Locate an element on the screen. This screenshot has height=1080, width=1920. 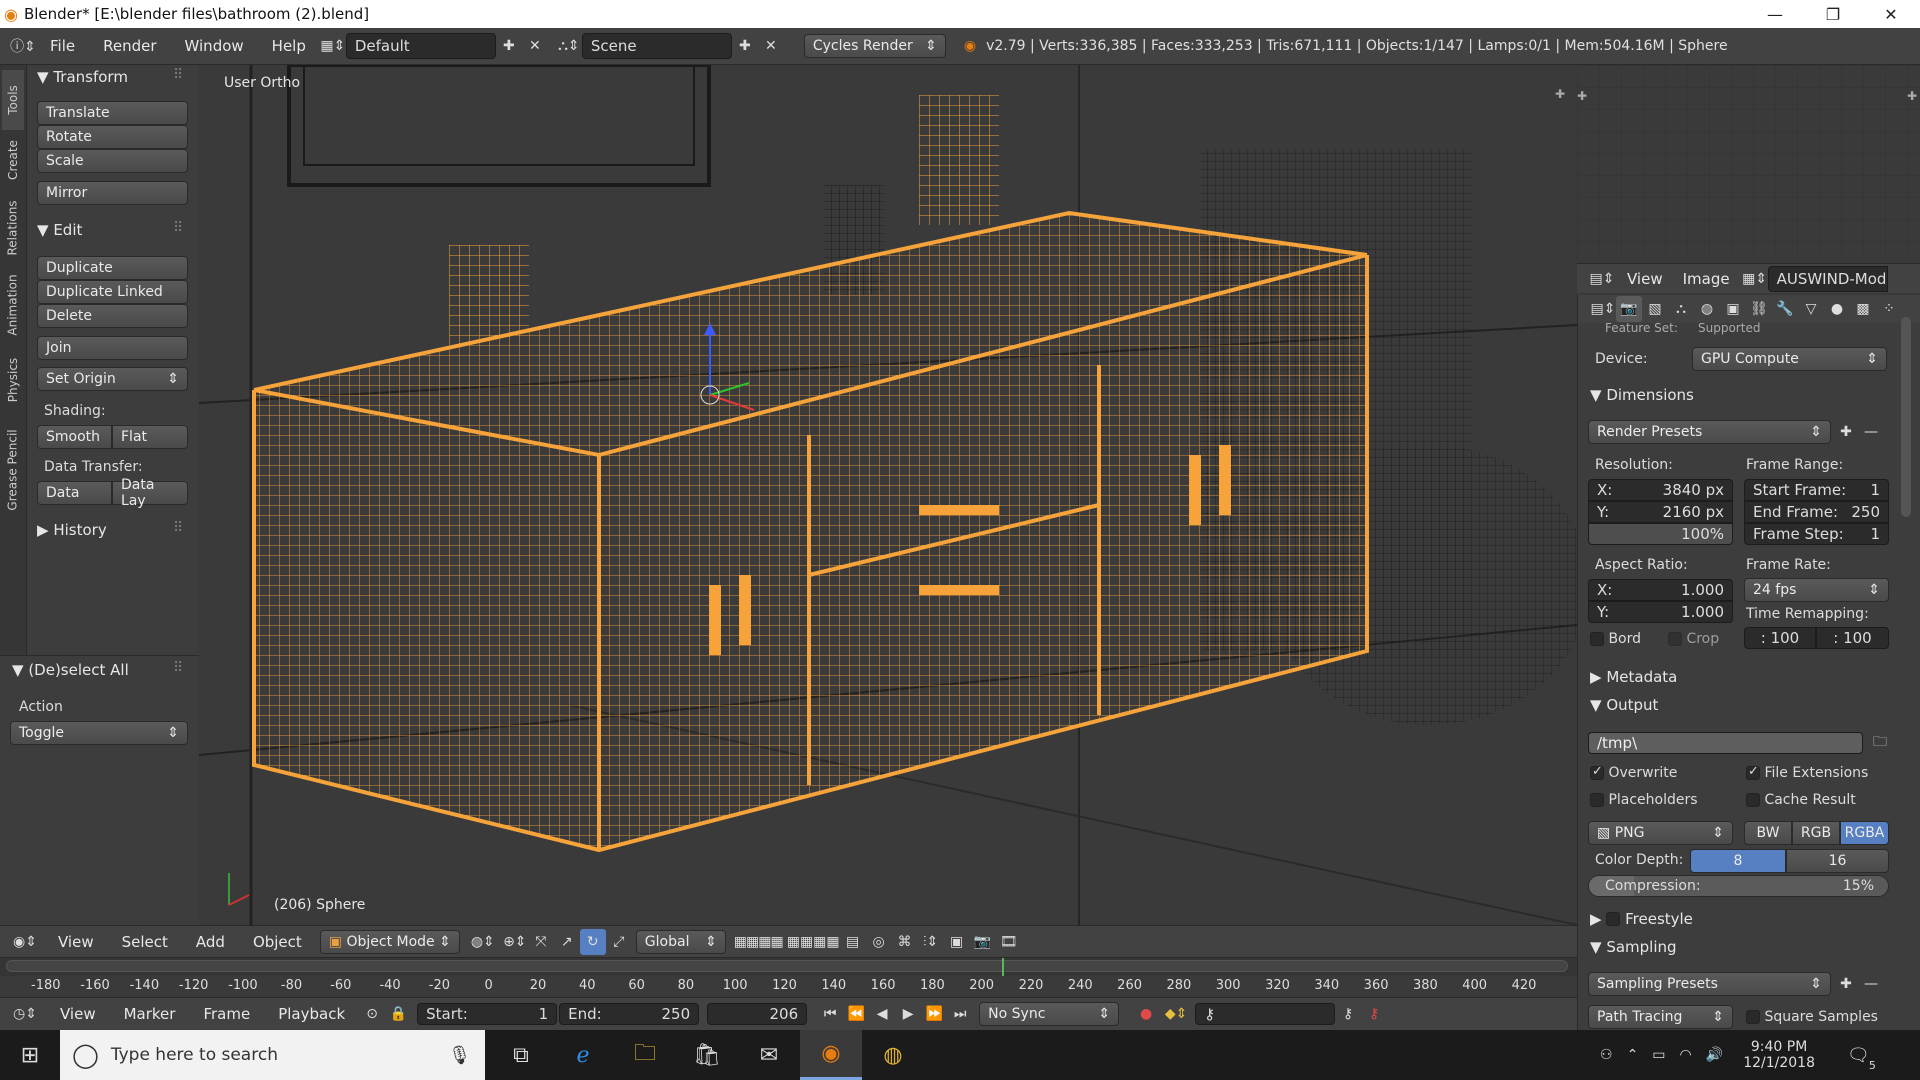
material-icon: ● is located at coordinates (1837, 309).